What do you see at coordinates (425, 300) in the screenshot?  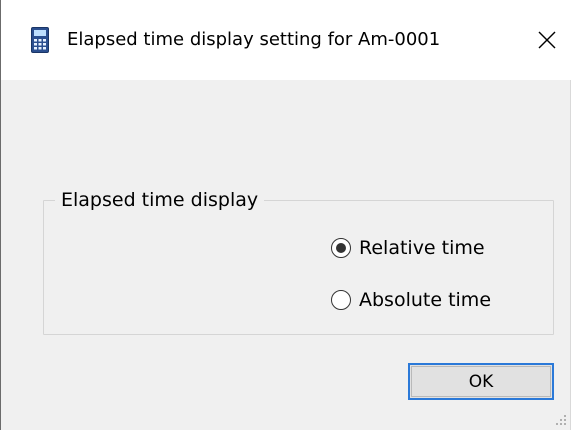 I see `radio-label-absolute-time: Absolute time` at bounding box center [425, 300].